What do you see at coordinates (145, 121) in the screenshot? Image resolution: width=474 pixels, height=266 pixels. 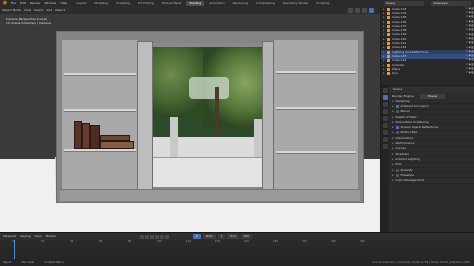 I see `cabinet-door-left` at bounding box center [145, 121].